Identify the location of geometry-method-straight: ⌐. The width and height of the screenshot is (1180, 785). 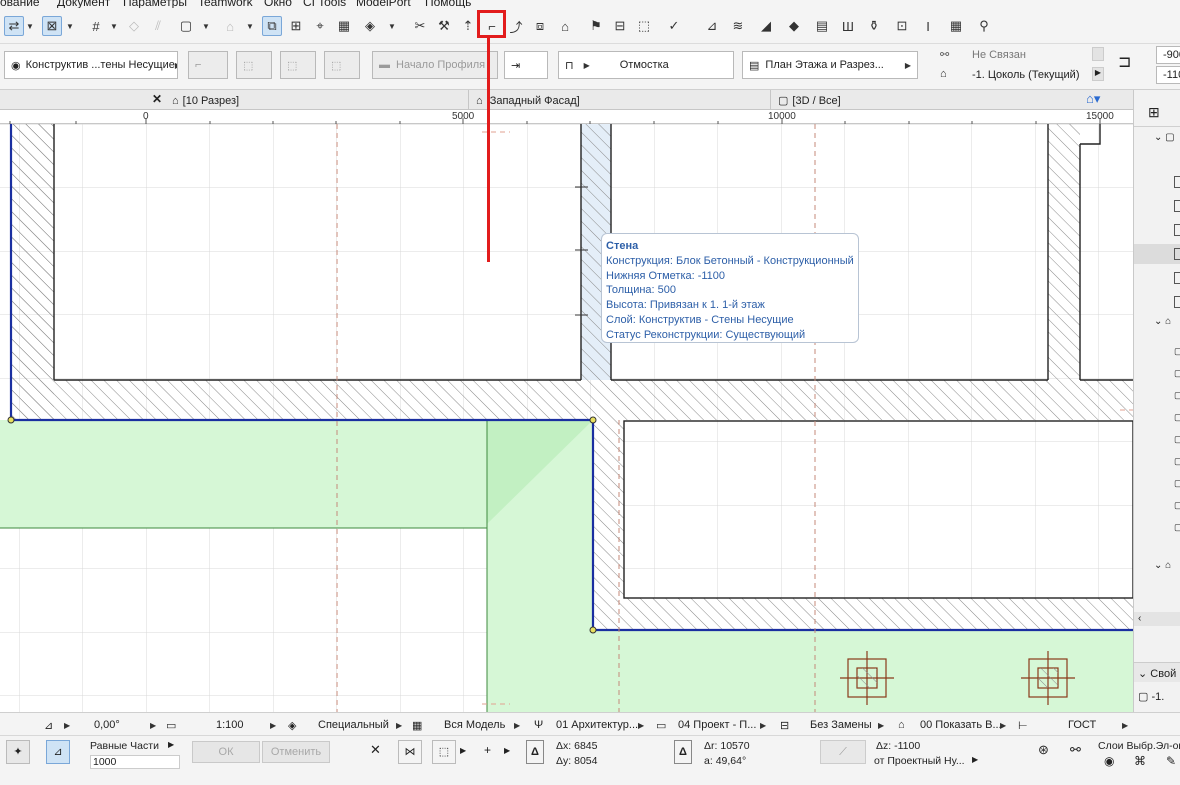
(208, 65).